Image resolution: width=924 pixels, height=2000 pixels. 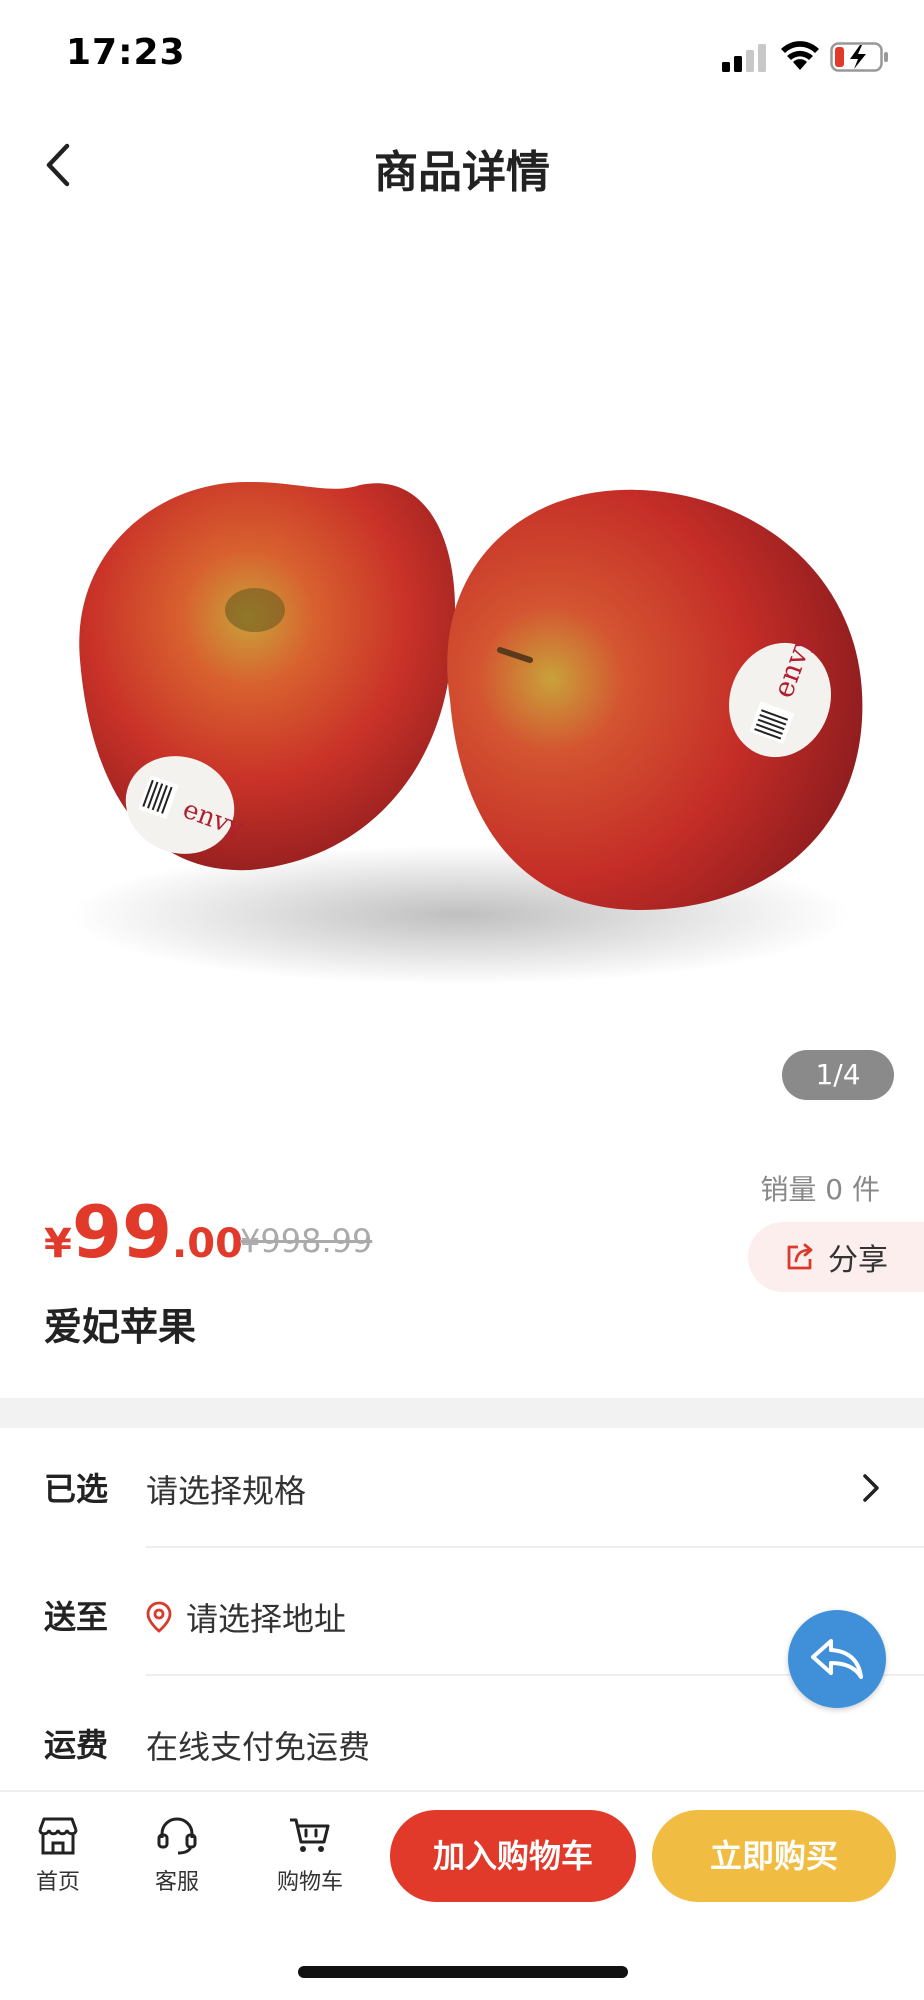 What do you see at coordinates (58, 1856) in the screenshot?
I see `tab-home: 首页` at bounding box center [58, 1856].